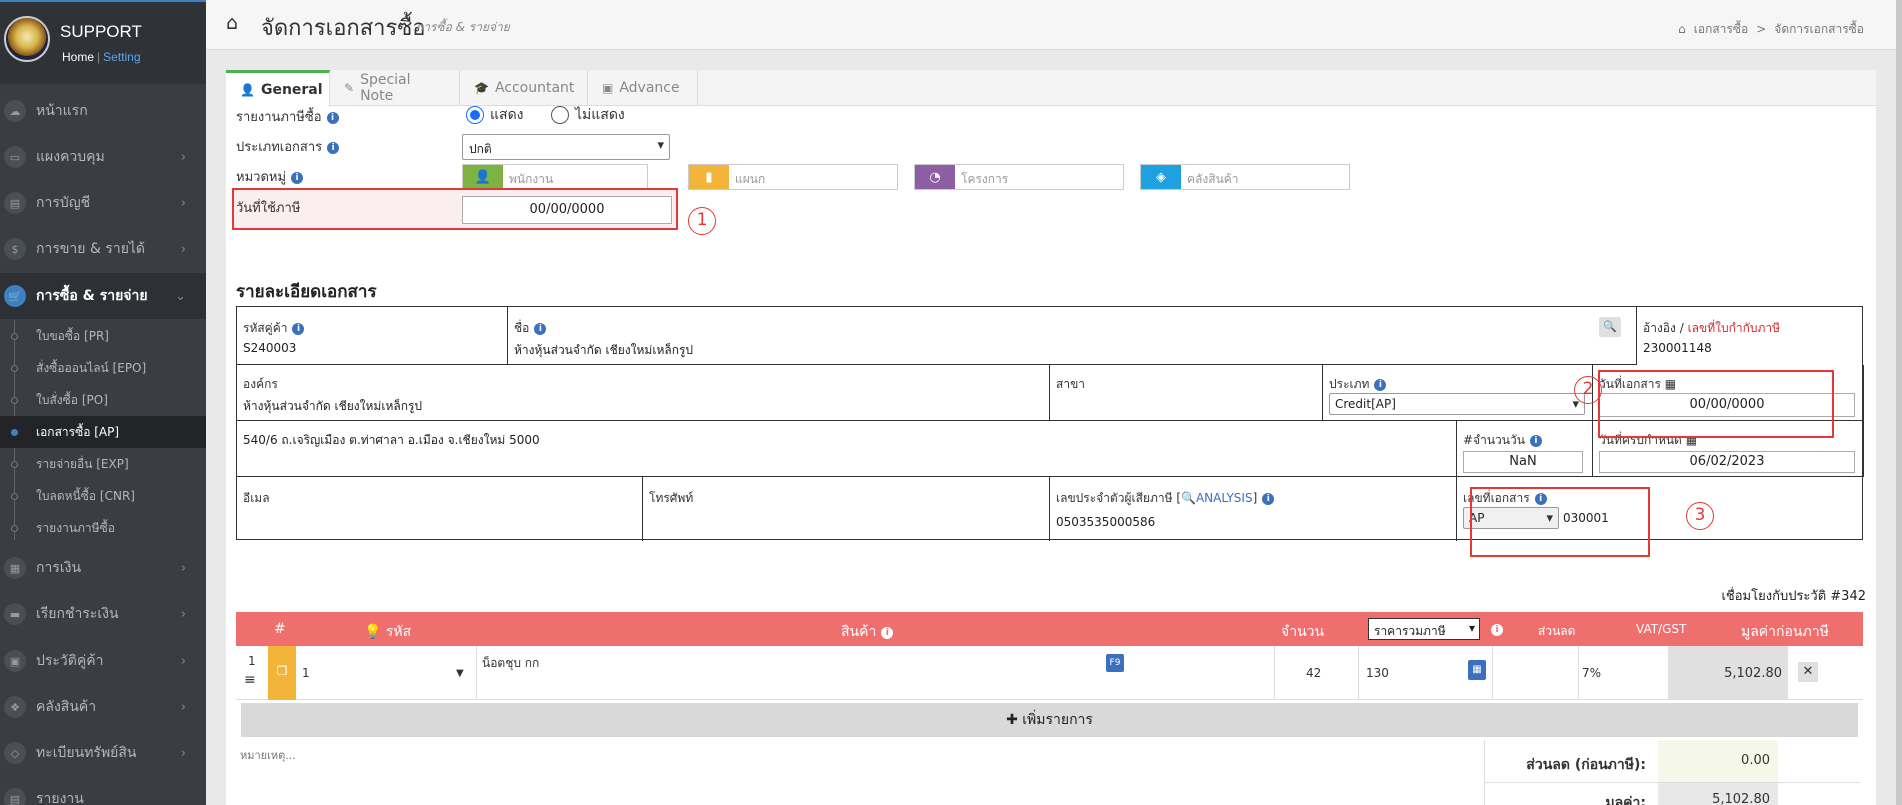  I want to click on due-date-input: 06/02/2023, so click(1727, 462).